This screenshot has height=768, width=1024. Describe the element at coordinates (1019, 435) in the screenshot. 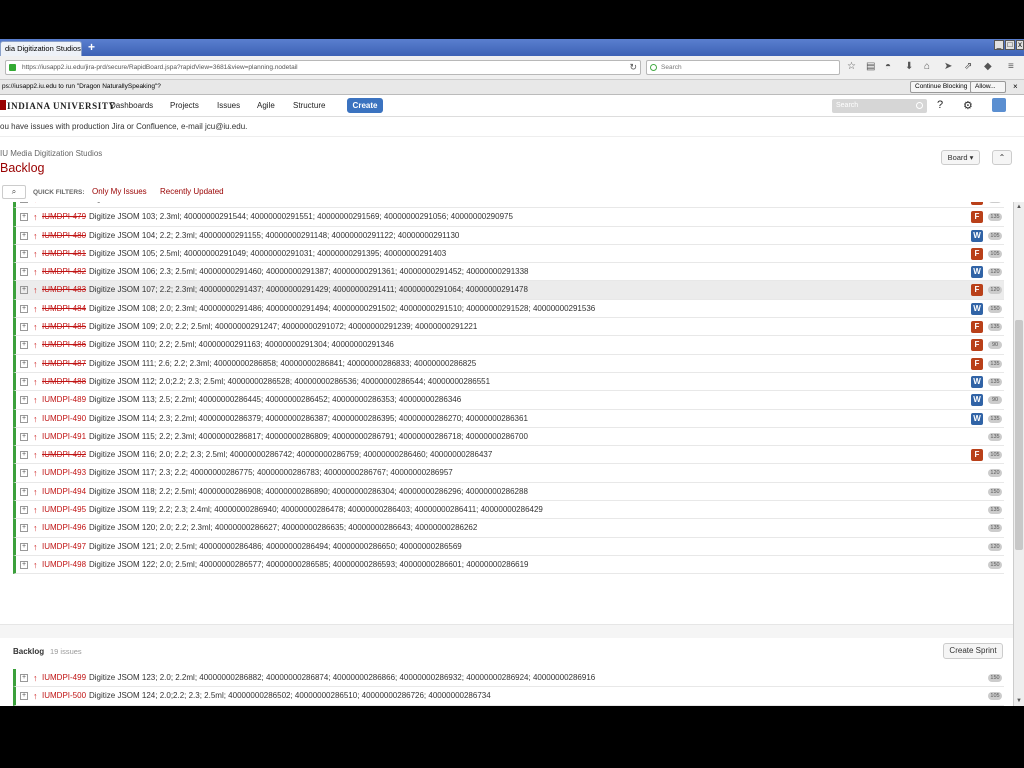

I see `scrollbar-thumb` at that location.